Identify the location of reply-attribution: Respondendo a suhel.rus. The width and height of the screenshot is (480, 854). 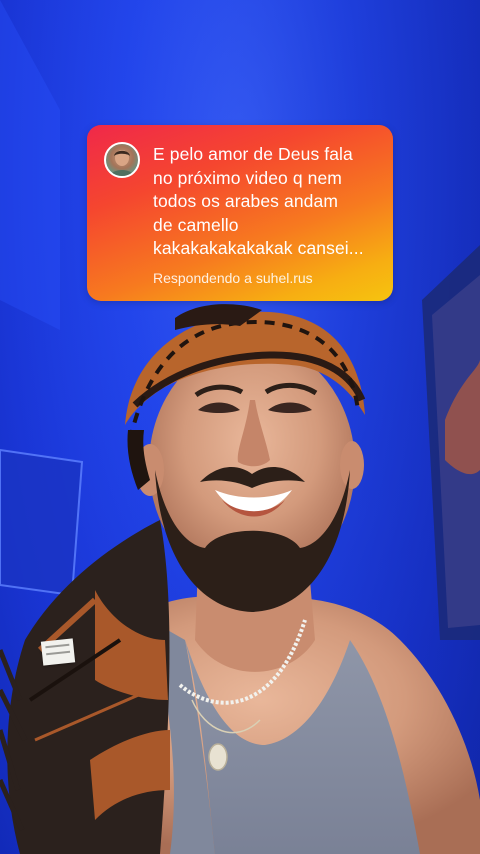
(265, 278).